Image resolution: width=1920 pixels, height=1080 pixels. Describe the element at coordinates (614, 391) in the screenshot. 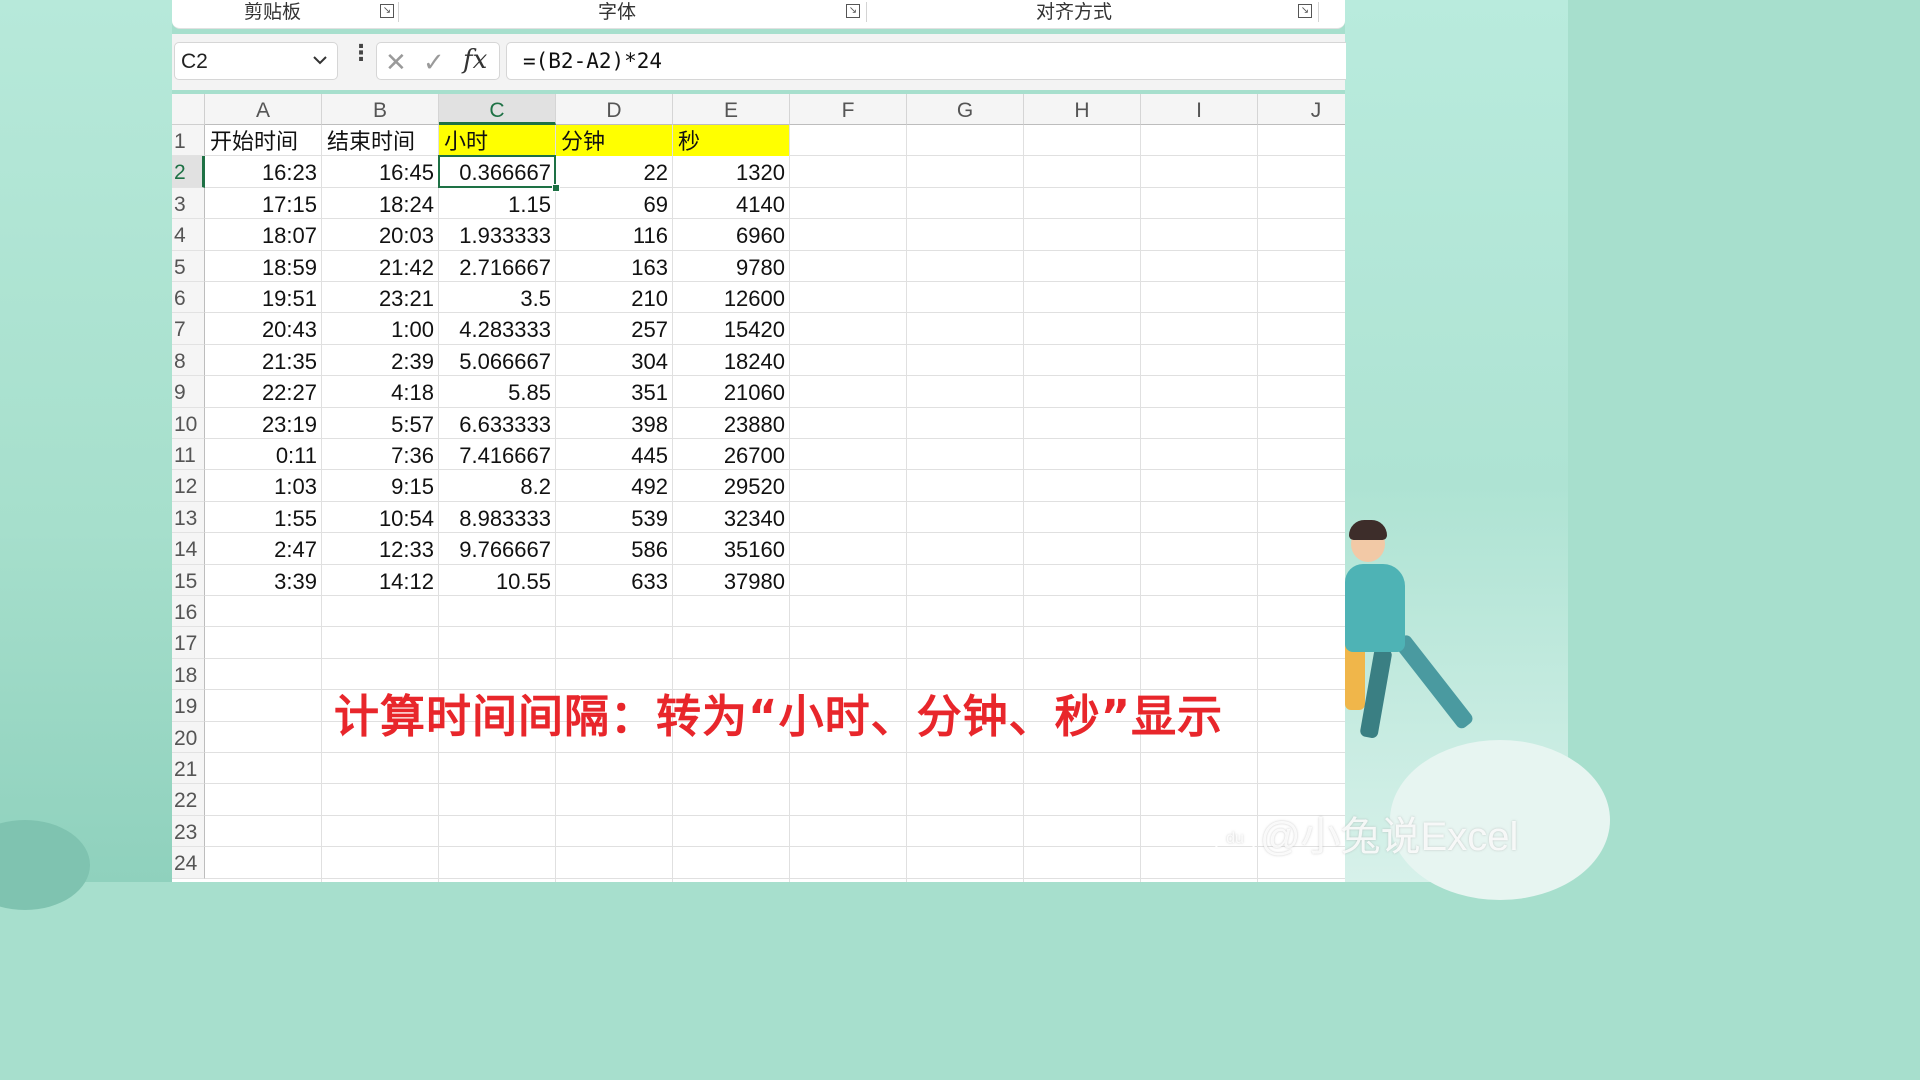

I see `data-cell: 351` at that location.